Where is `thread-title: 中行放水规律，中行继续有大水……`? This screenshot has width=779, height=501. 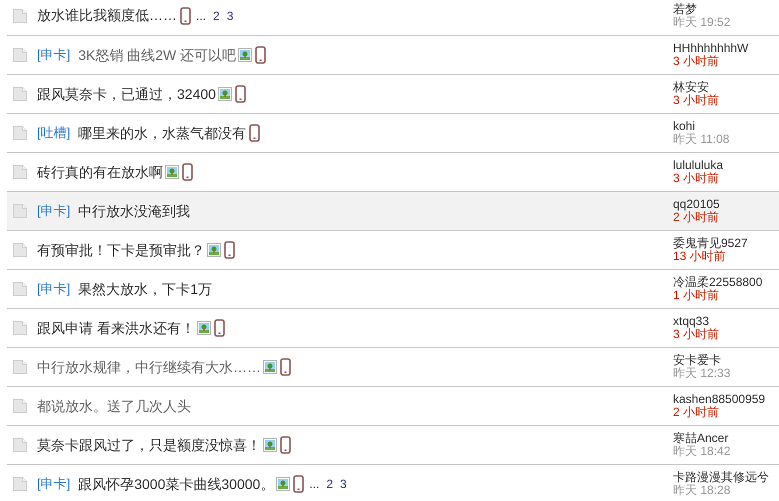 thread-title: 中行放水规律，中行继续有大水…… is located at coordinates (149, 367).